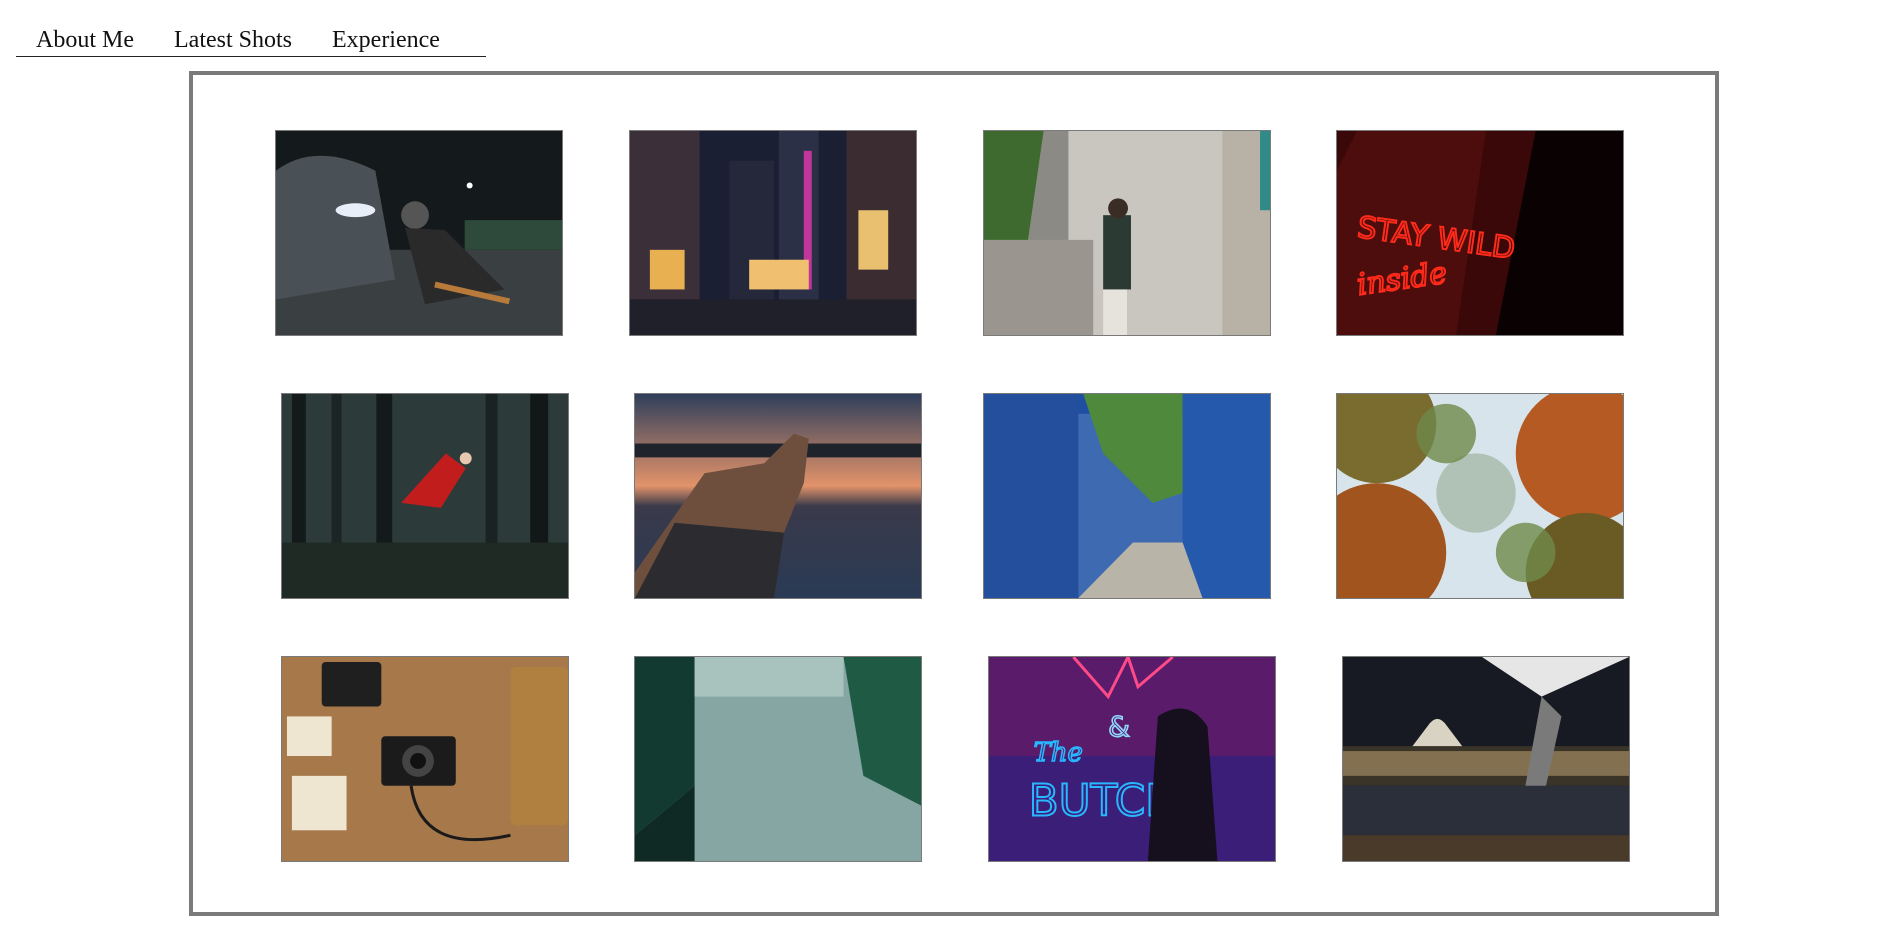 Image resolution: width=1898 pixels, height=933 pixels. I want to click on nav-latest-shots-link: Latest Shots, so click(233, 37).